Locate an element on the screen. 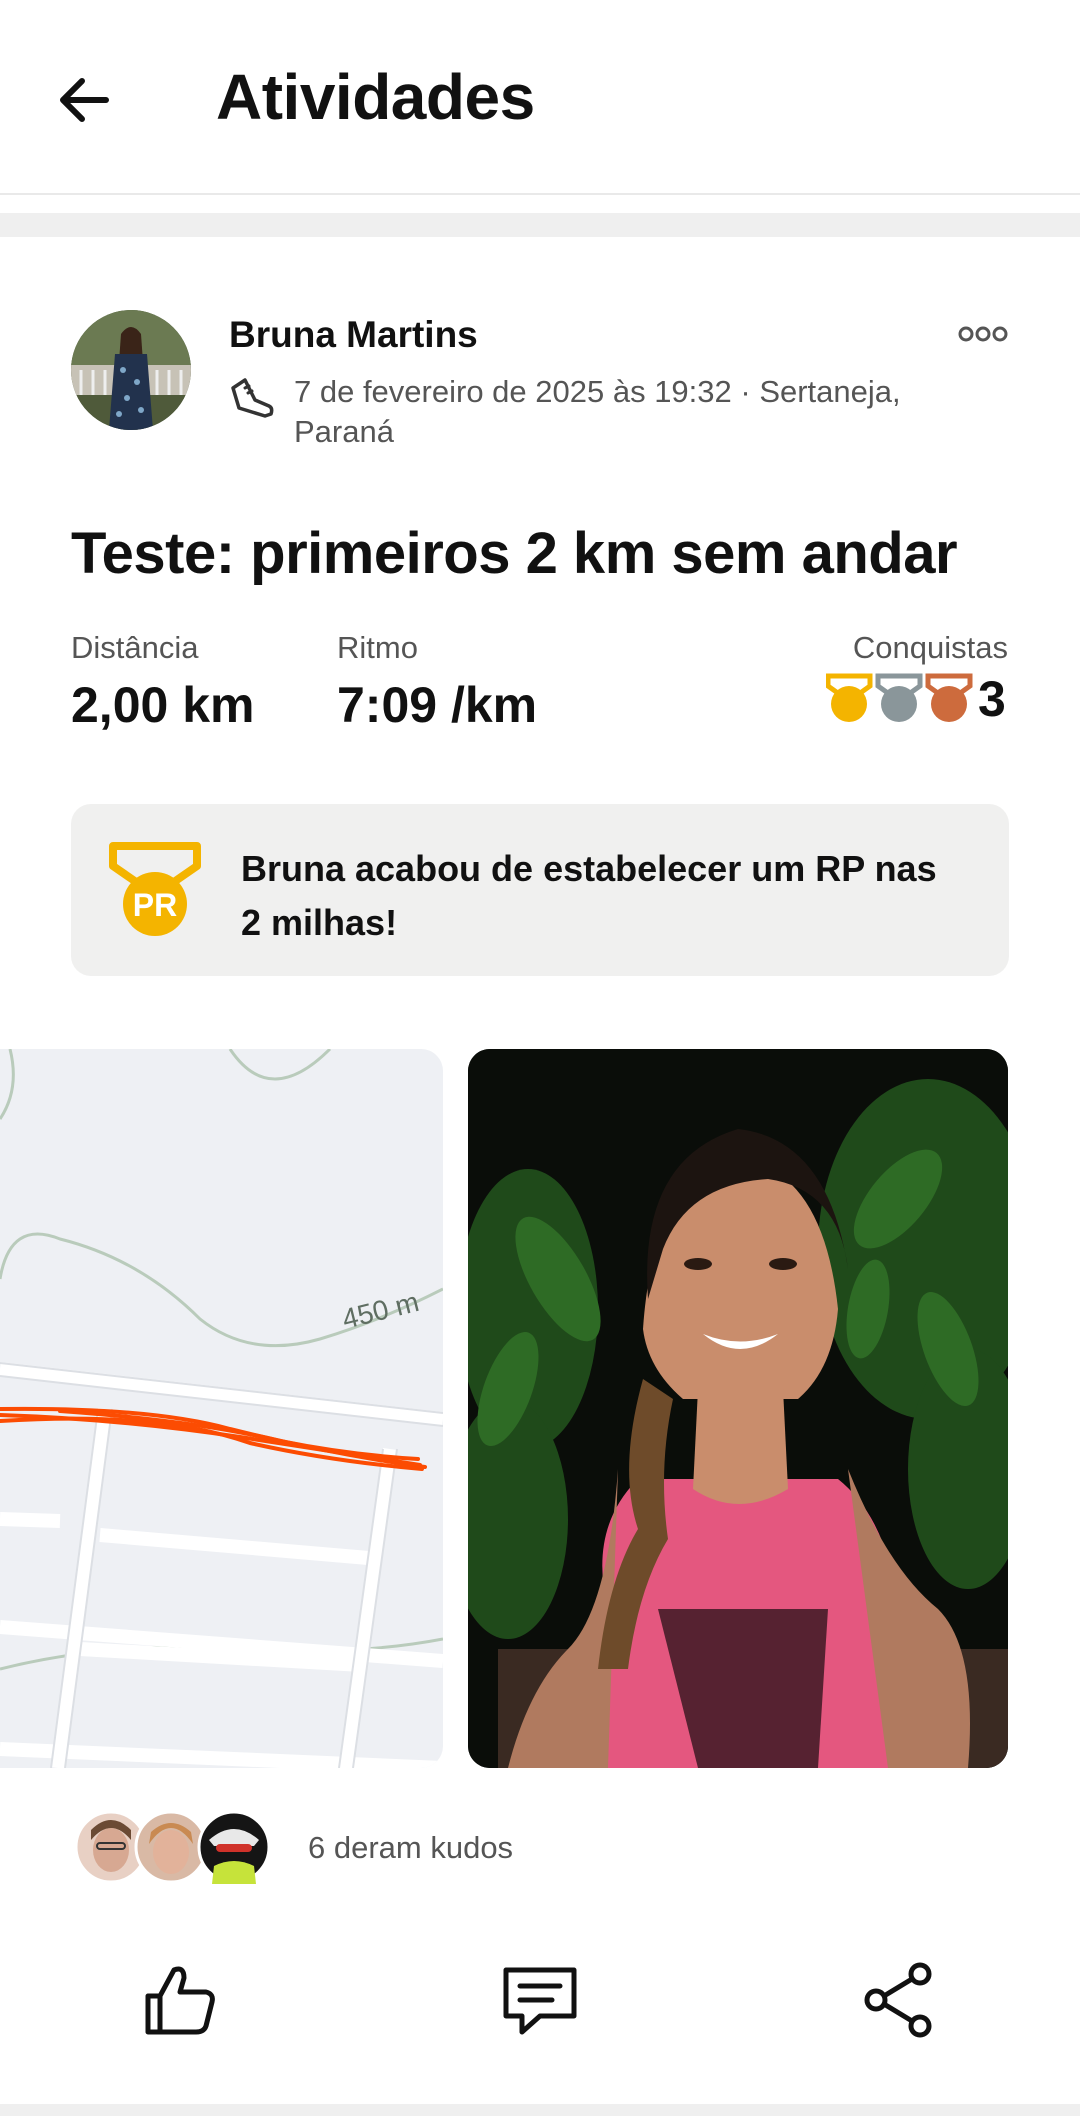  achievements-label: Conquistas is located at coordinates (930, 647).